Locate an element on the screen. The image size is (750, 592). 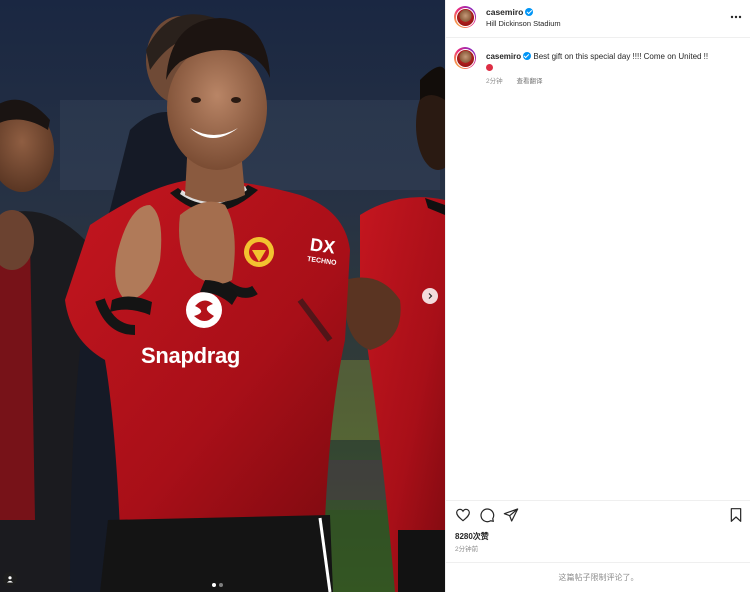
chevron-right-icon is located at coordinates (430, 296).